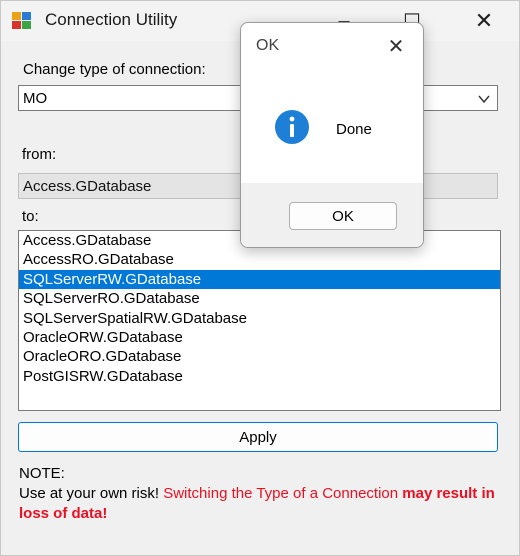 This screenshot has width=520, height=556. I want to click on list-item: SQLServerSpatialRW.GDatabase, so click(259, 318).